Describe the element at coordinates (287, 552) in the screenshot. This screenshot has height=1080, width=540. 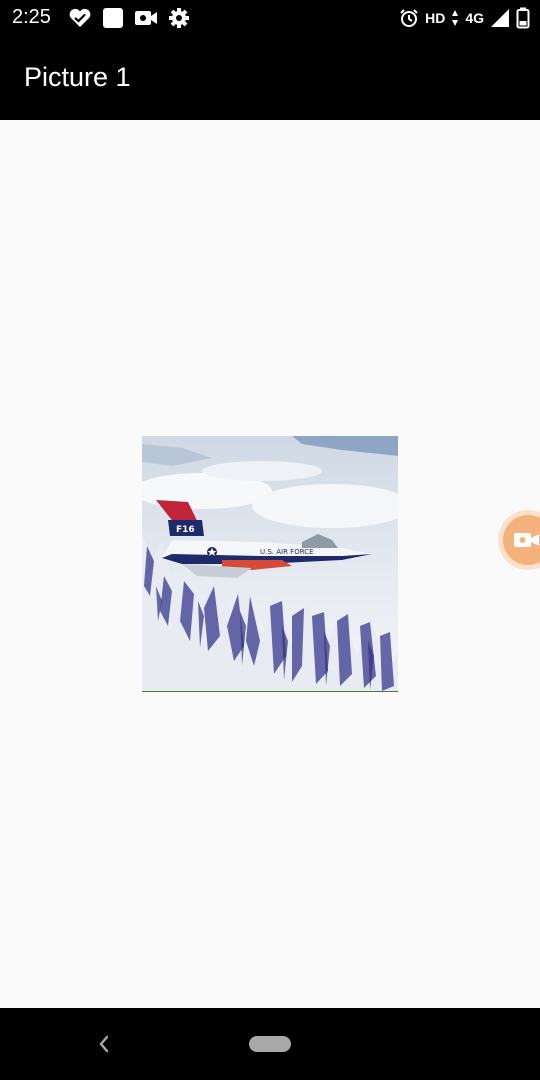
I see `fuselage-lettering: U.S. AIR FORCE` at that location.